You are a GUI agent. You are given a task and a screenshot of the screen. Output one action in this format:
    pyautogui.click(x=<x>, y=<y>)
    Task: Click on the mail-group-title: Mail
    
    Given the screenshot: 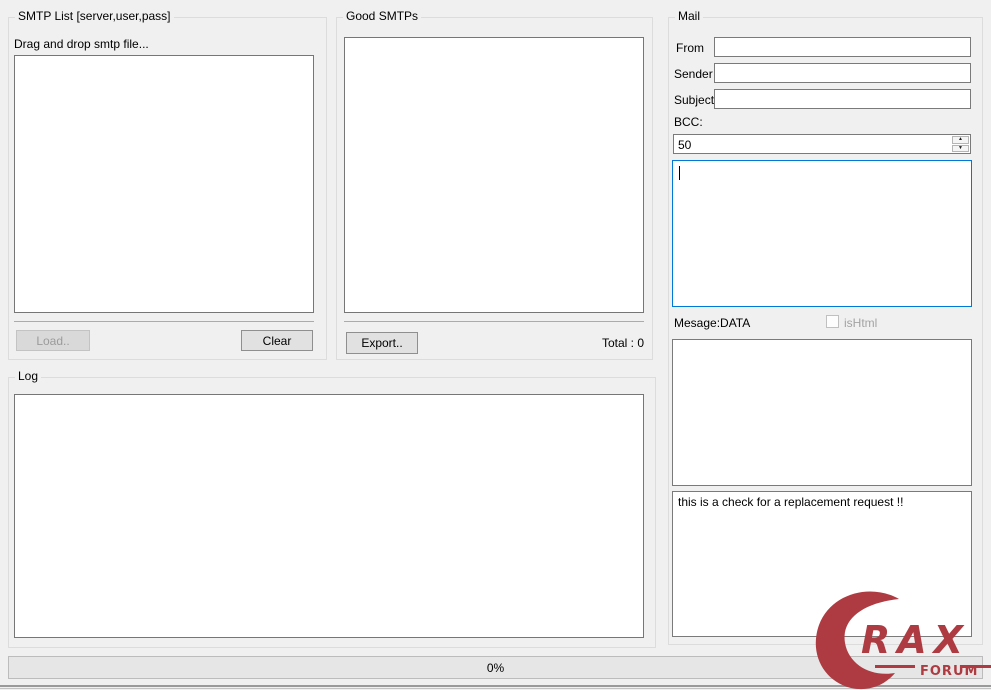 What is the action you would take?
    pyautogui.click(x=689, y=16)
    